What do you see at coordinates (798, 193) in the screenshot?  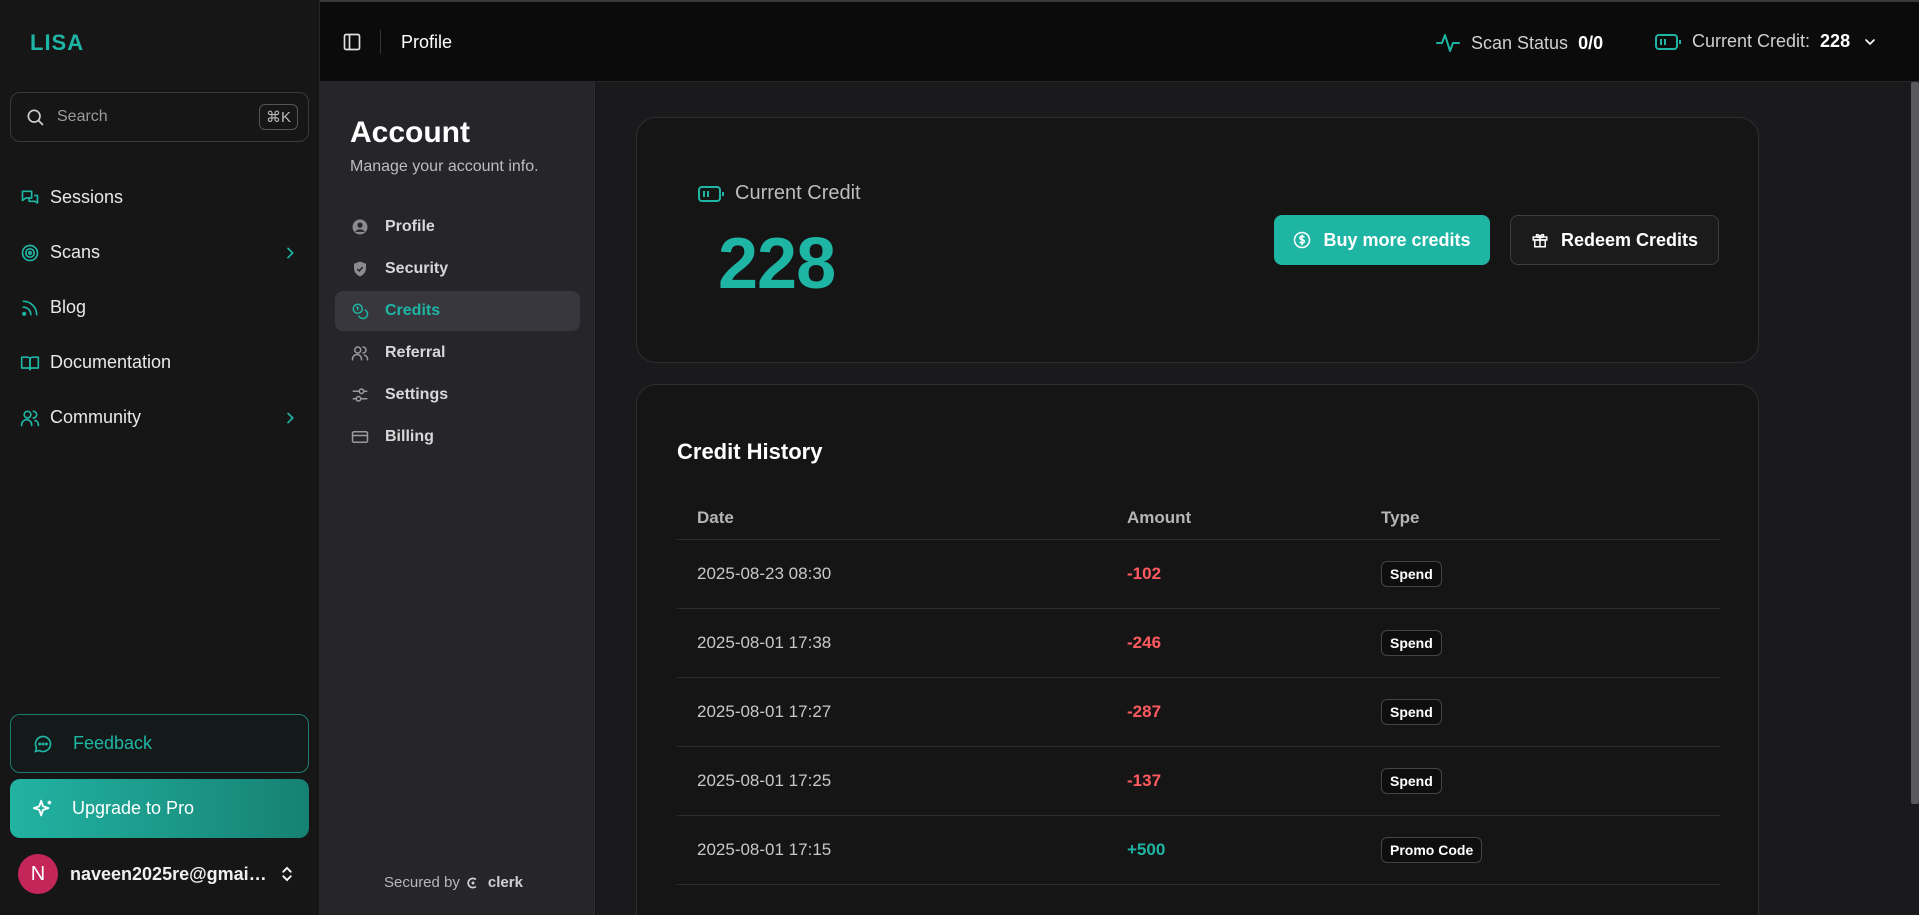 I see `current-credit-label: Current Credit` at bounding box center [798, 193].